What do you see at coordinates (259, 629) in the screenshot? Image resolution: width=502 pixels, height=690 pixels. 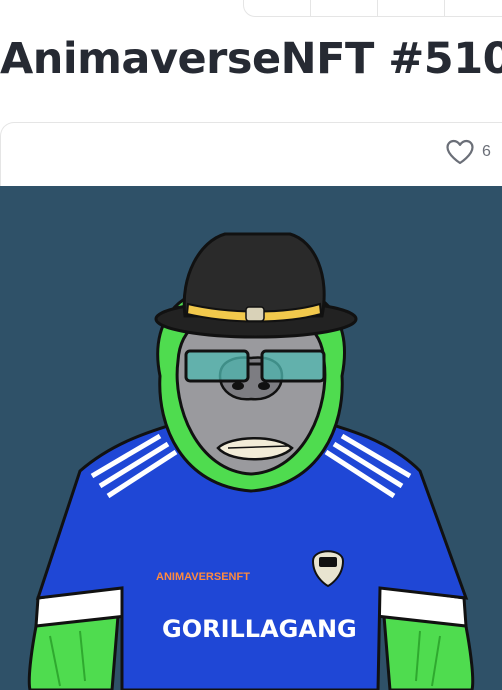 I see `jersey-main-text: GORILLAGANG` at bounding box center [259, 629].